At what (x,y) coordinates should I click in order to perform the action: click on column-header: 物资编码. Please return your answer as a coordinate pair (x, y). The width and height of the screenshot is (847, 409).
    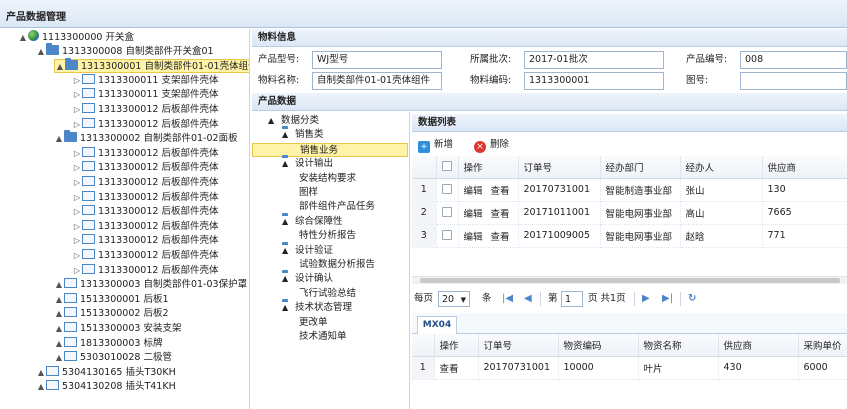
    Looking at the image, I should click on (598, 345).